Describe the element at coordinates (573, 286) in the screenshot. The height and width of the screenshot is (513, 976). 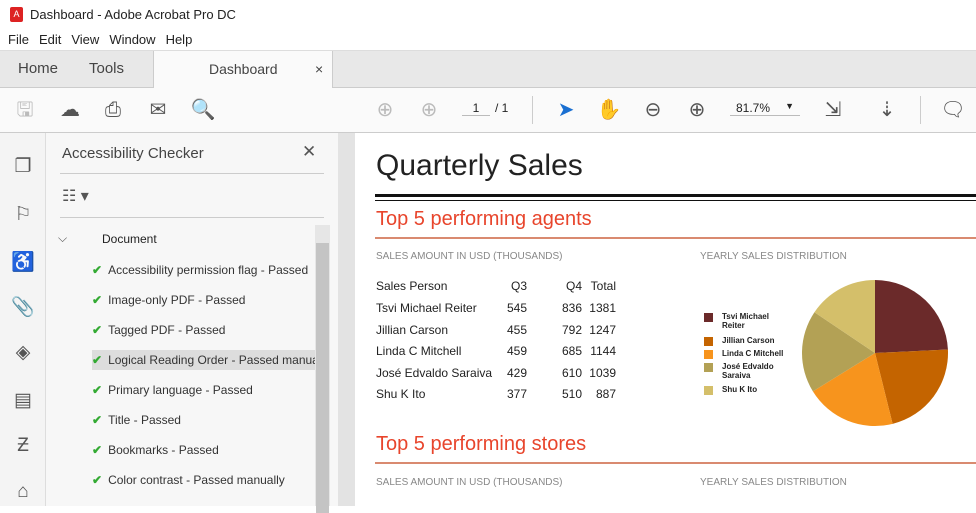
I see `table-cell: Q4` at that location.